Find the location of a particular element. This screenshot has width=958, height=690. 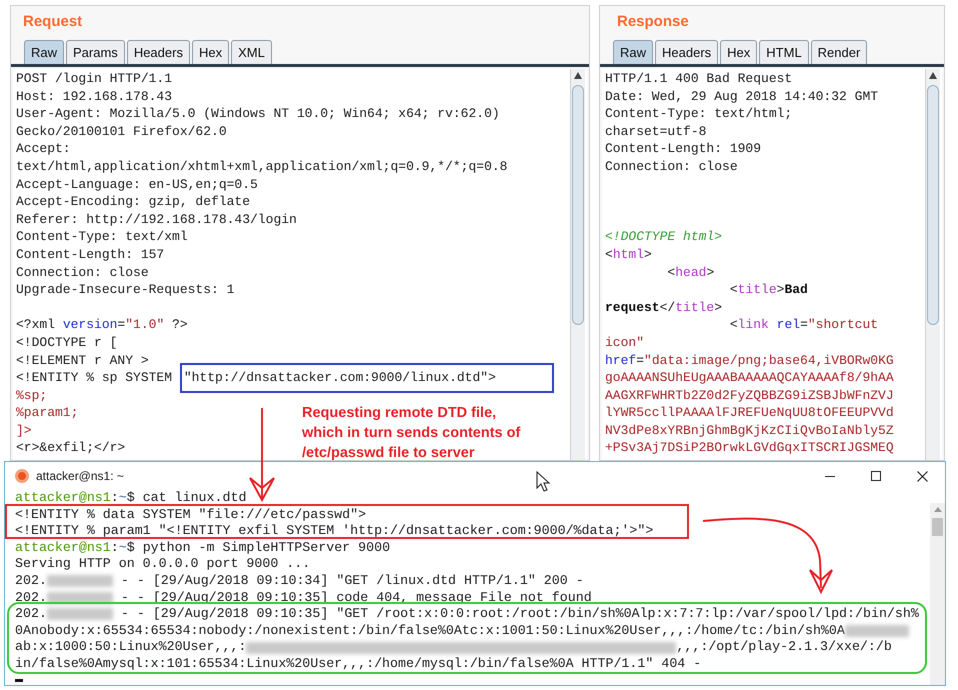

code-line: Accept-Language: en-US,en;q=0.5 is located at coordinates (137, 185).